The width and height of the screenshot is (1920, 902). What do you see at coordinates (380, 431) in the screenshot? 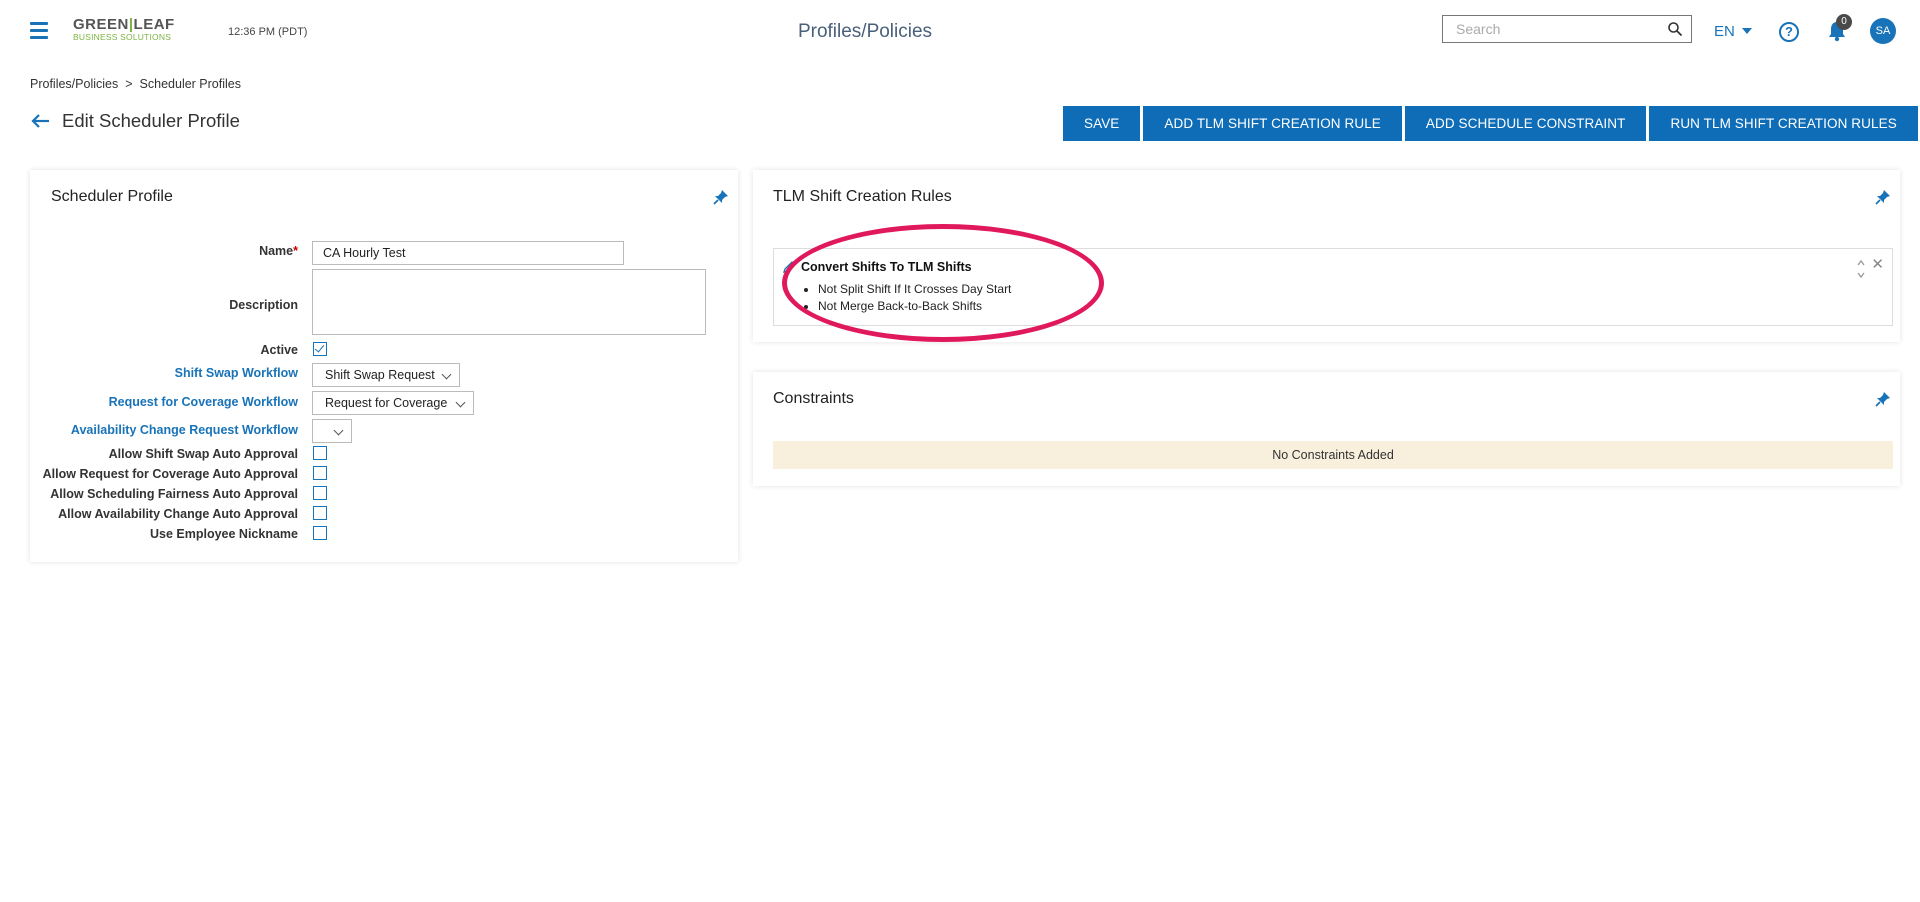
I see `availability-row: Availability Change Request Workflow` at bounding box center [380, 431].